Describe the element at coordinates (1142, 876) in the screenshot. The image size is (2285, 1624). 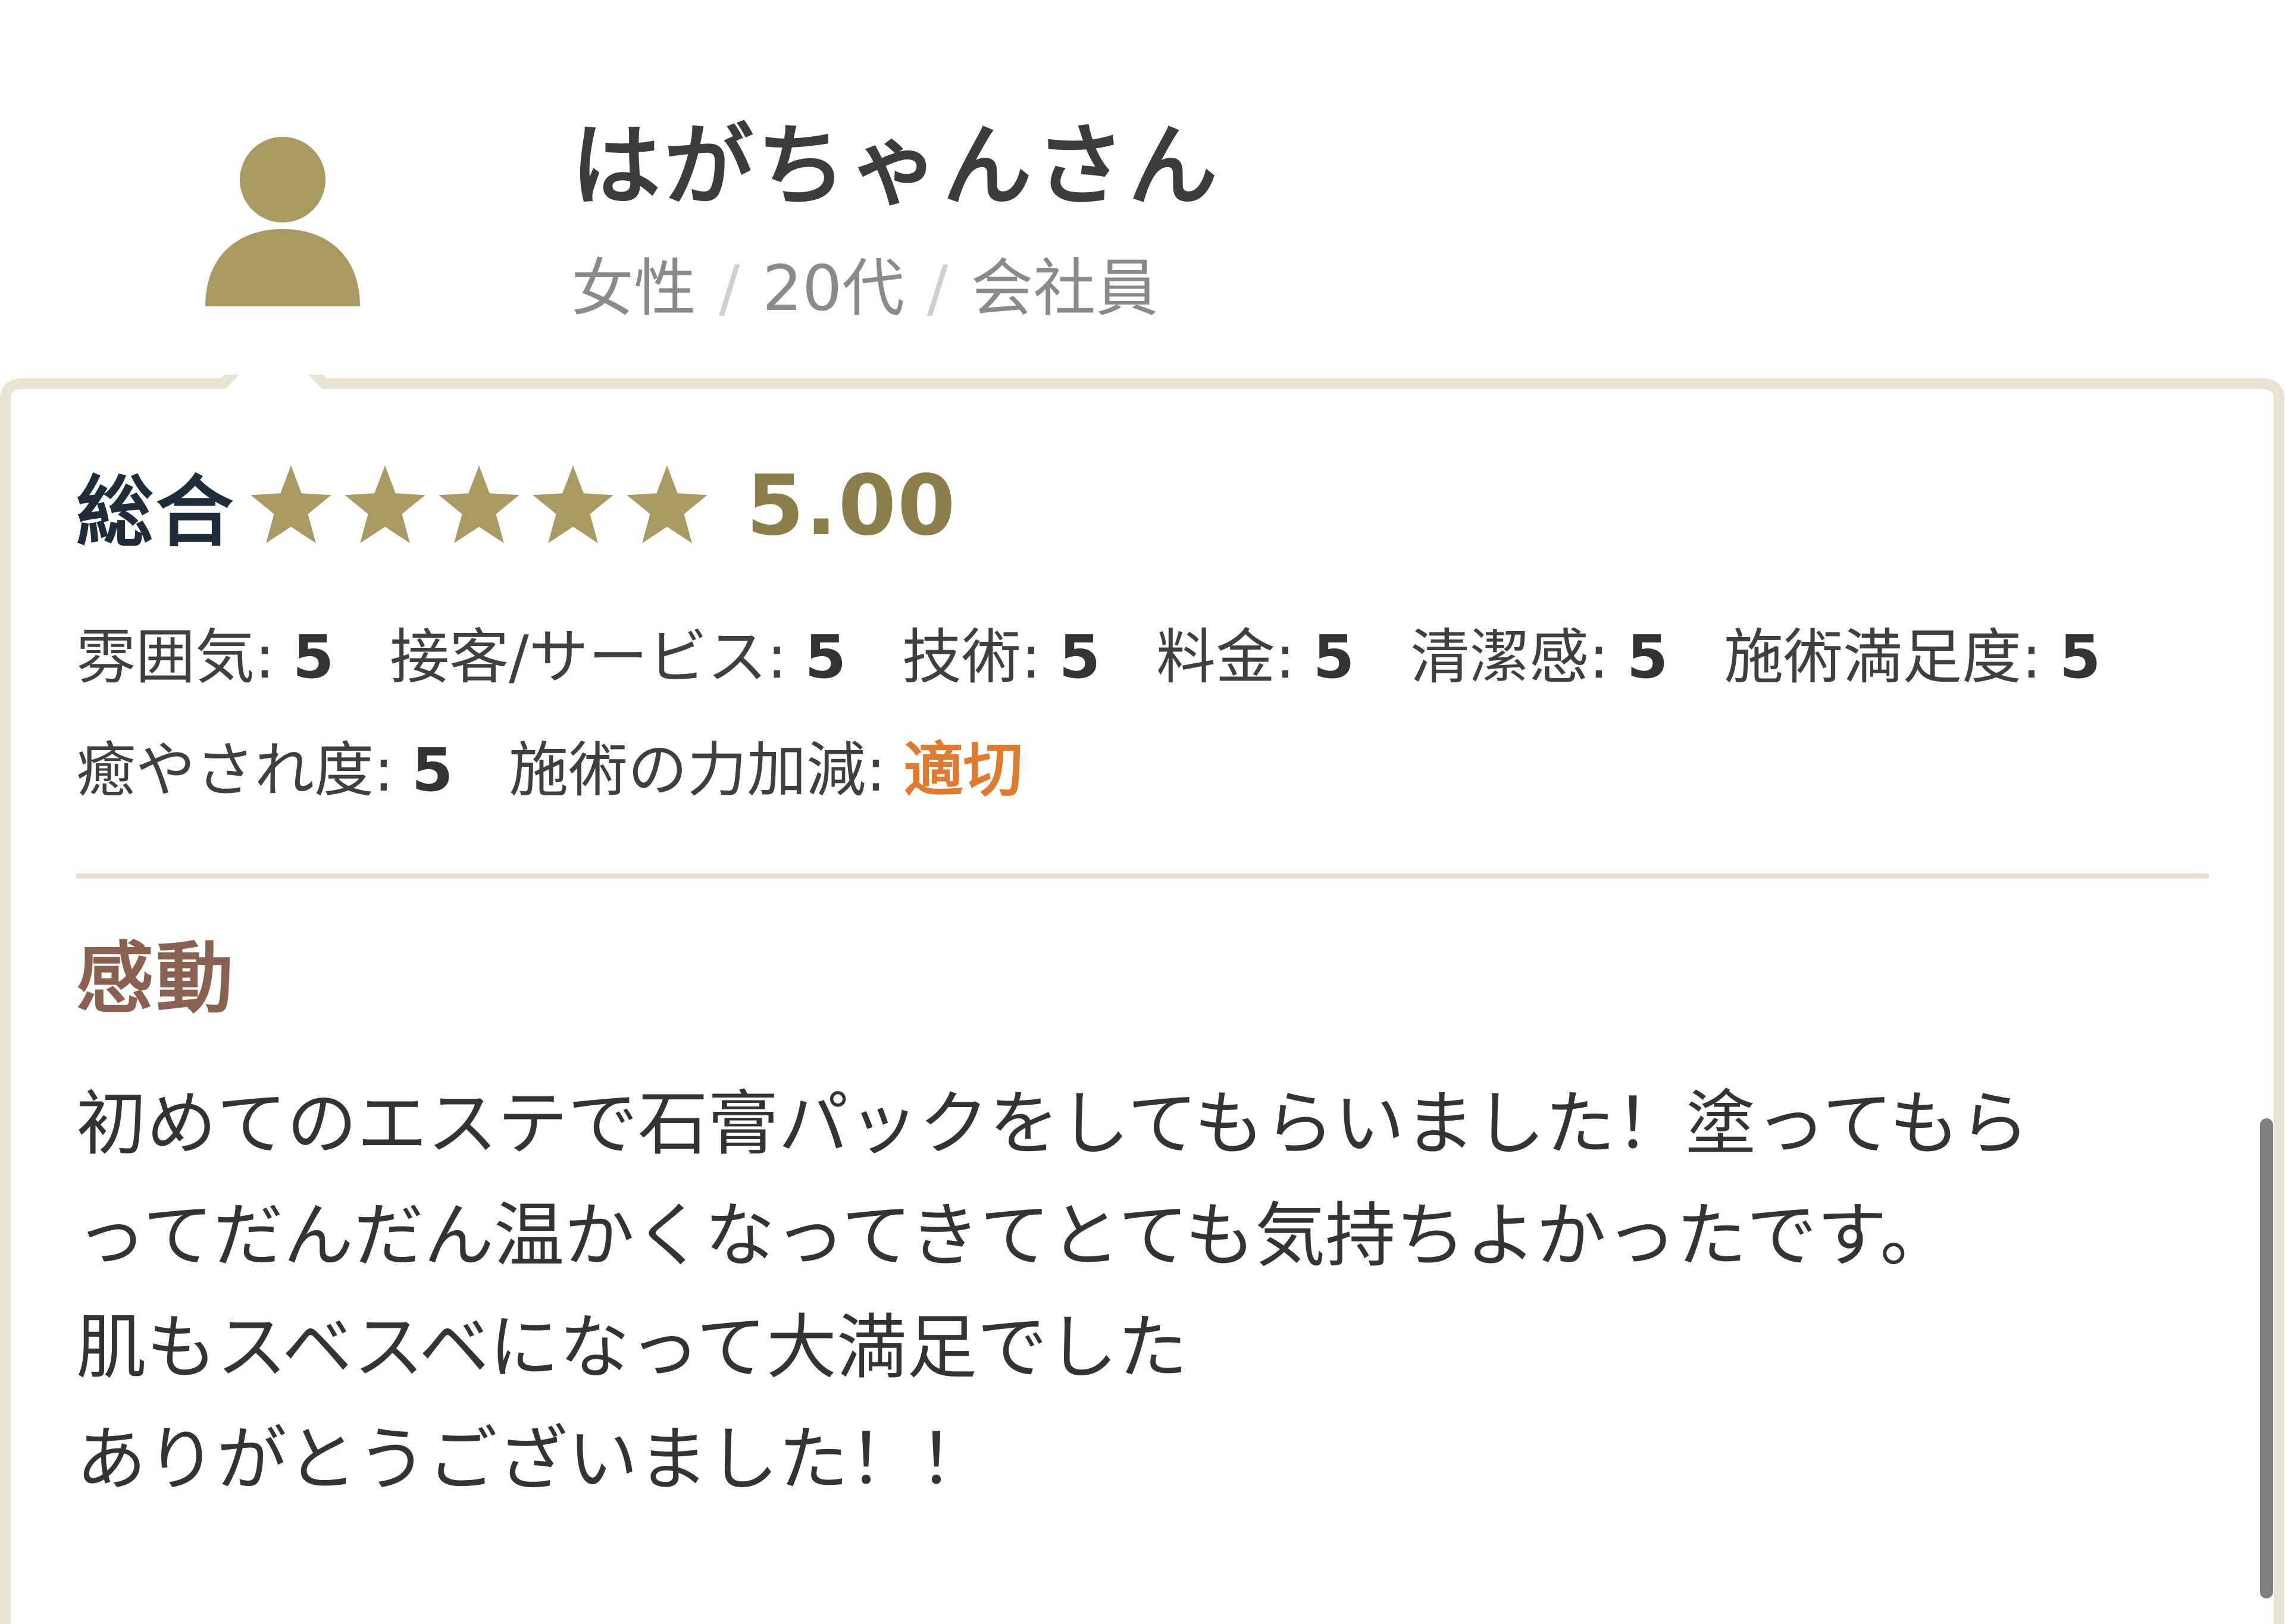
I see `divider` at that location.